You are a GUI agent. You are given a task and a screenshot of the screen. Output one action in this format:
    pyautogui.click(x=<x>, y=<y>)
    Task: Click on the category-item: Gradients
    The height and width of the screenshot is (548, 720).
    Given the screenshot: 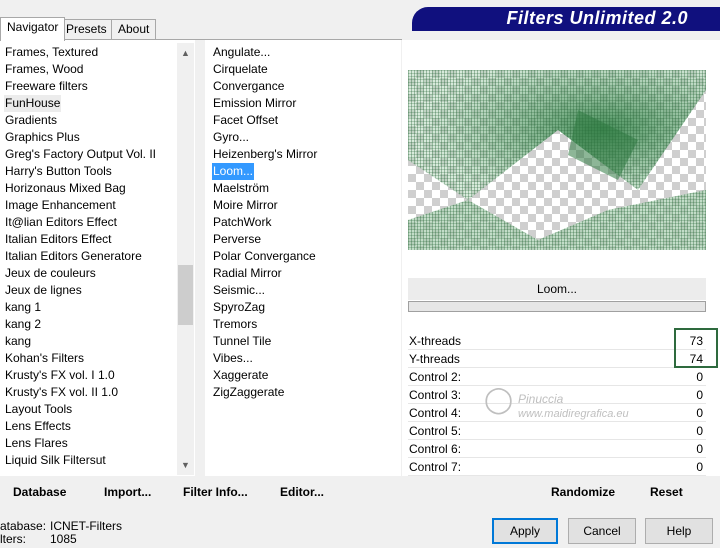 What is the action you would take?
    pyautogui.click(x=31, y=120)
    